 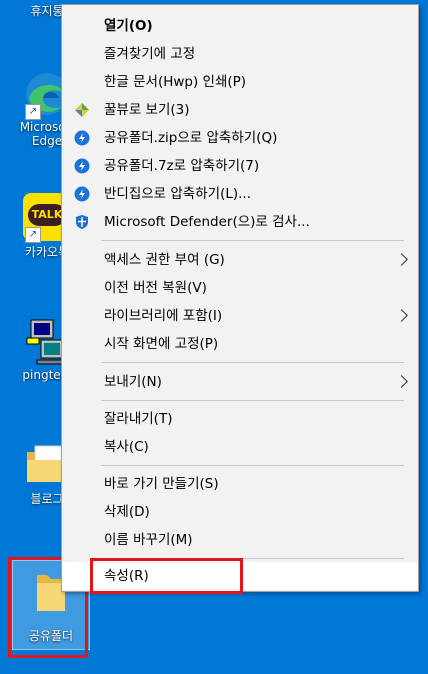 I want to click on menu-item-label: 이전 버전 복원(V), so click(x=155, y=288).